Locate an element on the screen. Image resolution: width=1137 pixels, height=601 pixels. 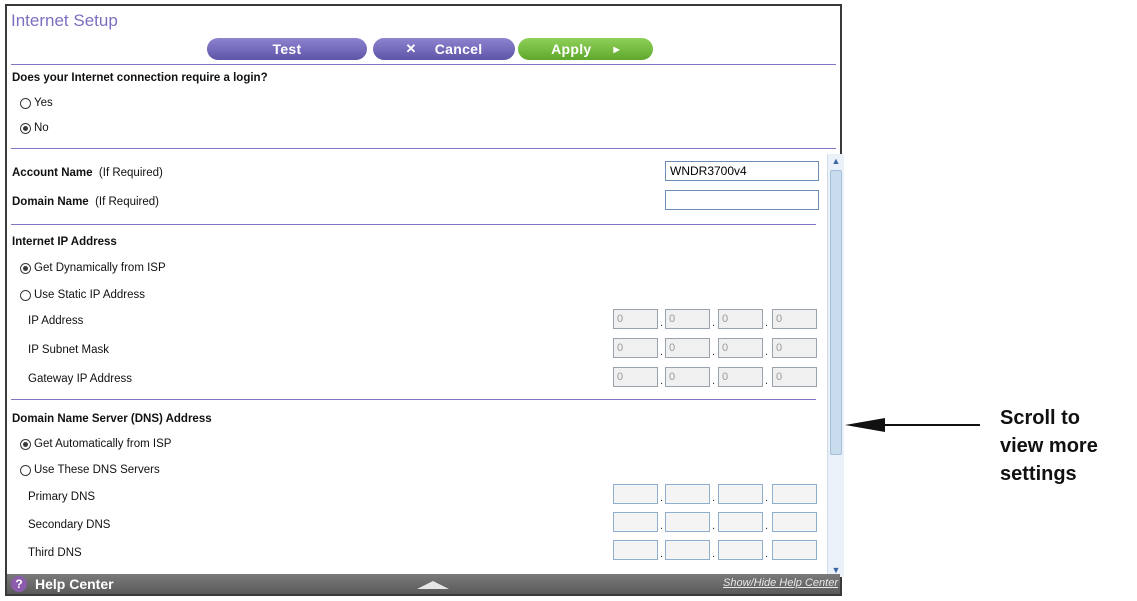
gateway-label: Gateway IP Address is located at coordinates (80, 379).